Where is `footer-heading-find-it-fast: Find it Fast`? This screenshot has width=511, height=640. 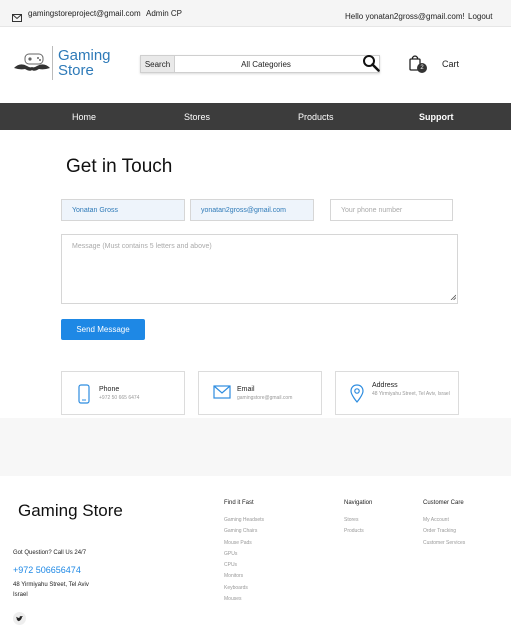 footer-heading-find-it-fast: Find it Fast is located at coordinates (239, 503).